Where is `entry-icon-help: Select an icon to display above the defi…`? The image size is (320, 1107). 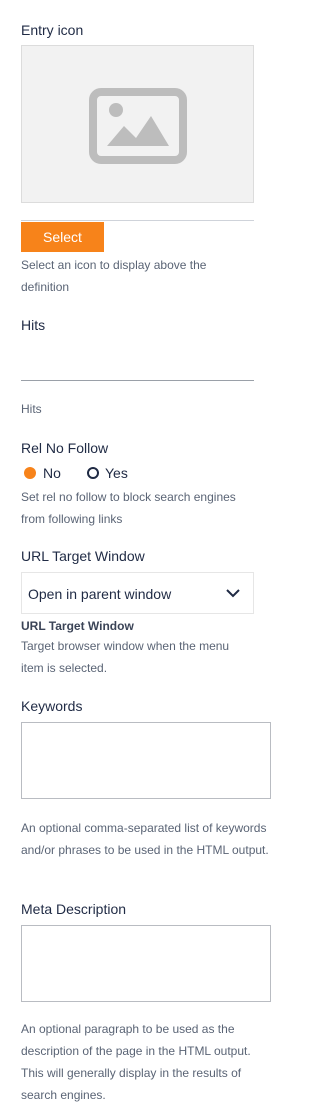
entry-icon-help: Select an icon to display above the defi… is located at coordinates (114, 276).